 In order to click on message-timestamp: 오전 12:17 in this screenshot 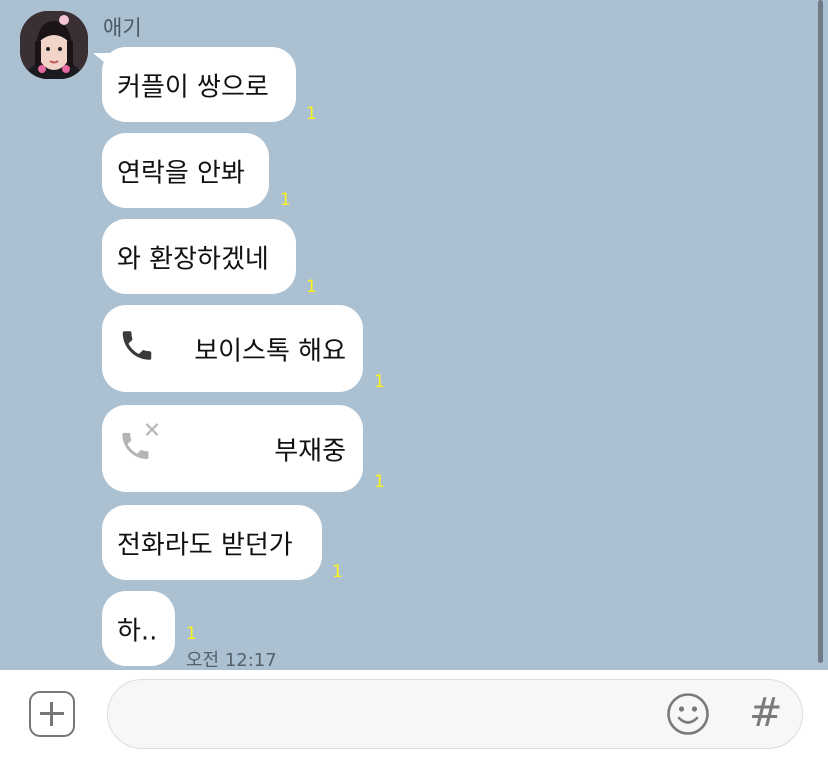, I will do `click(231, 660)`.